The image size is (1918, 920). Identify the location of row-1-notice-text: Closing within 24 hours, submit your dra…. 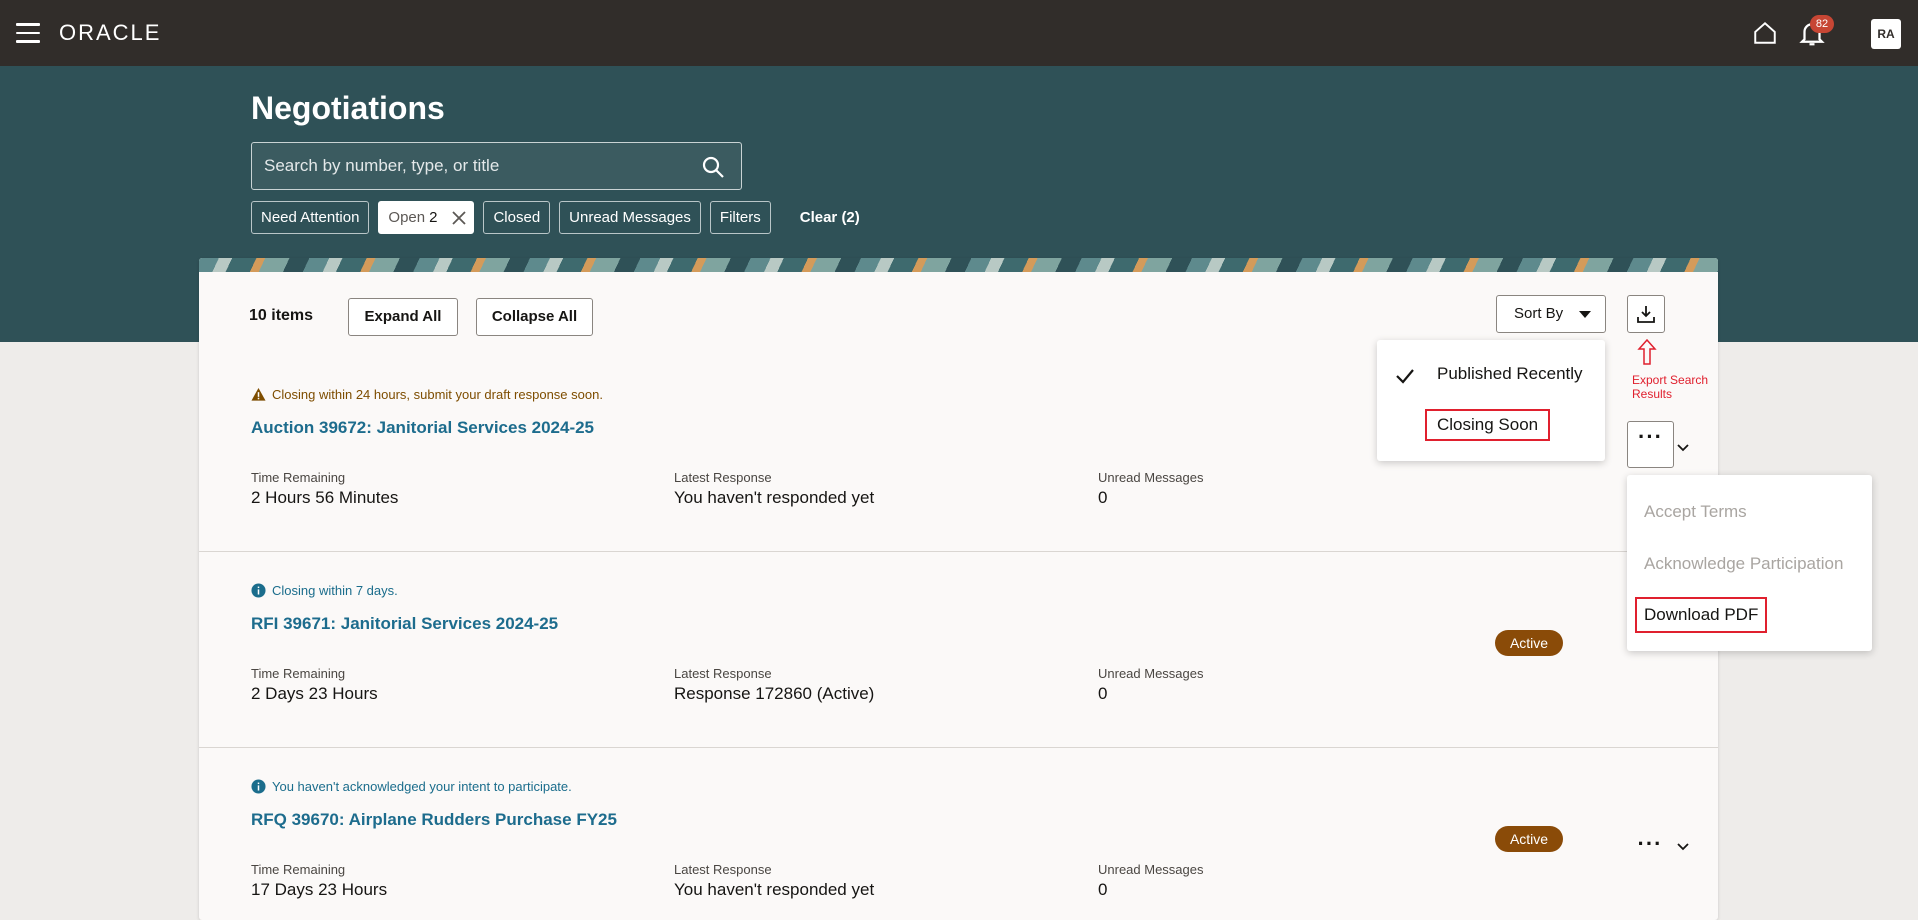
(437, 394).